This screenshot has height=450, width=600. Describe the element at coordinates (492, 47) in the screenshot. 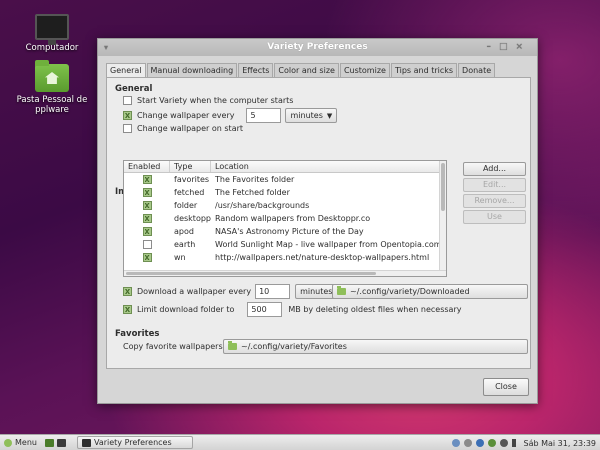

I see `minimize-icon: –` at that location.